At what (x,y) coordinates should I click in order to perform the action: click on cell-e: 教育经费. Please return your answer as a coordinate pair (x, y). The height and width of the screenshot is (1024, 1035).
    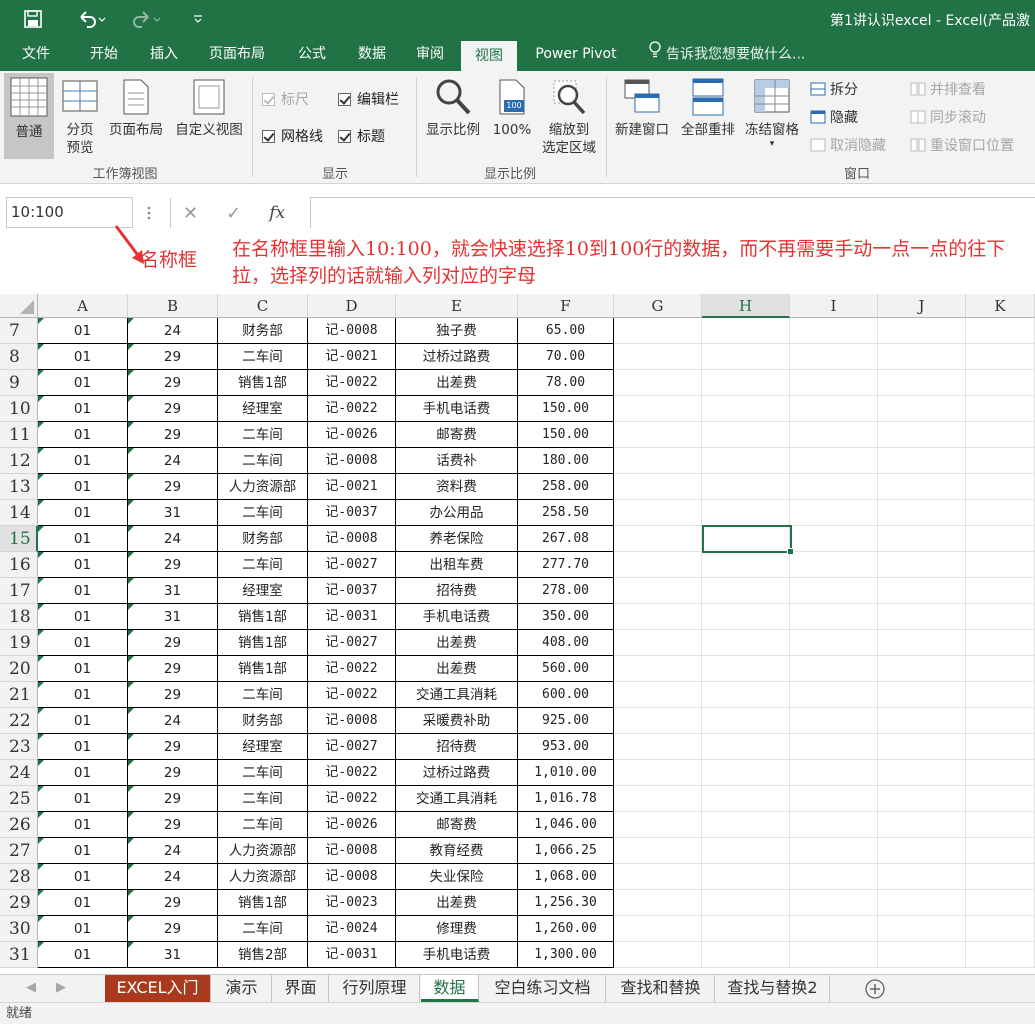
    Looking at the image, I should click on (457, 851).